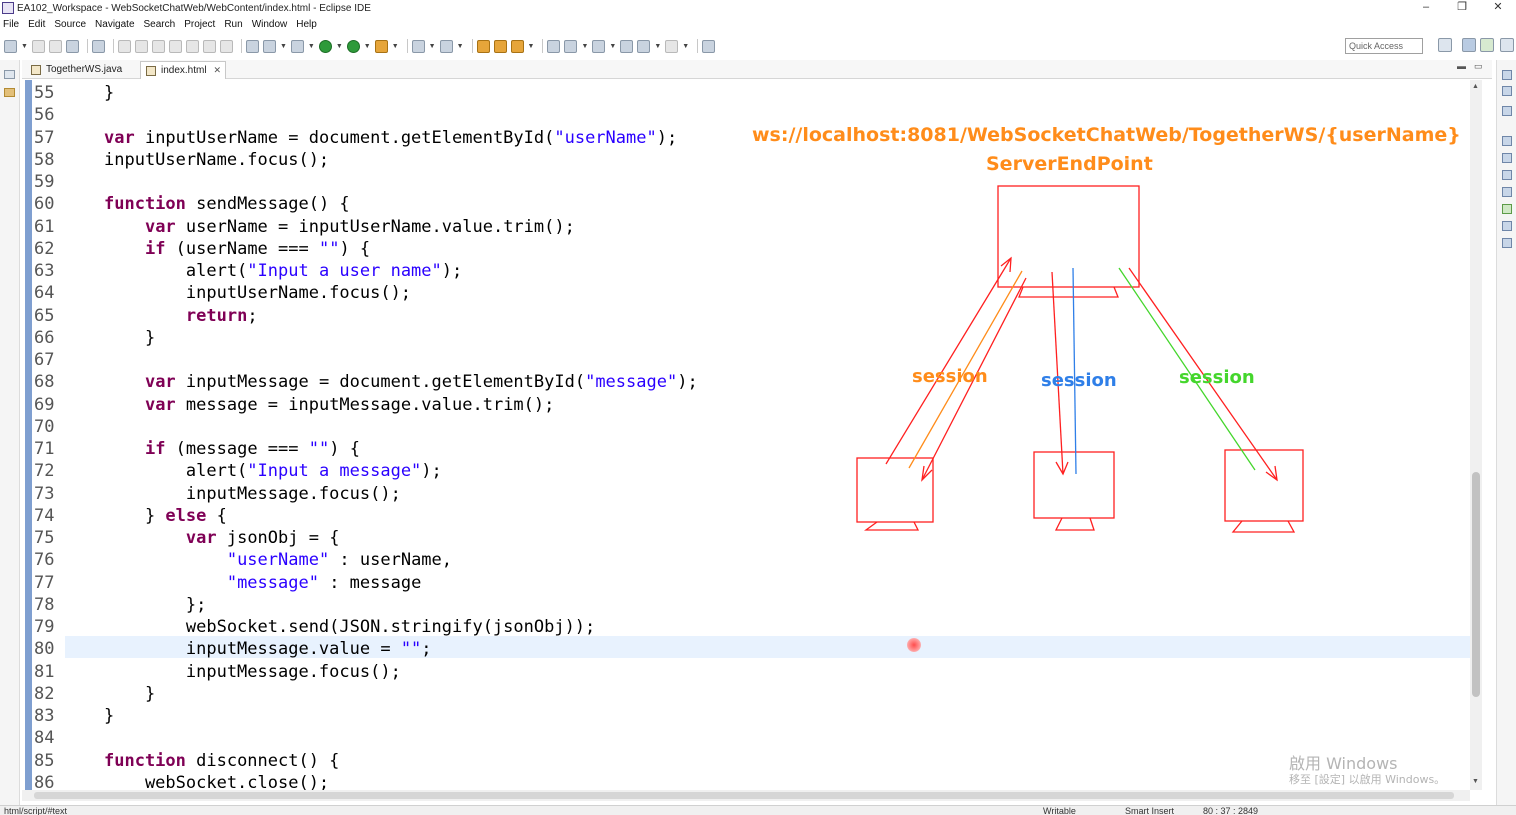 The image size is (1516, 815). I want to click on activate-windows-hint: 移至 [設定] 以啟用 Windows。, so click(1367, 779).